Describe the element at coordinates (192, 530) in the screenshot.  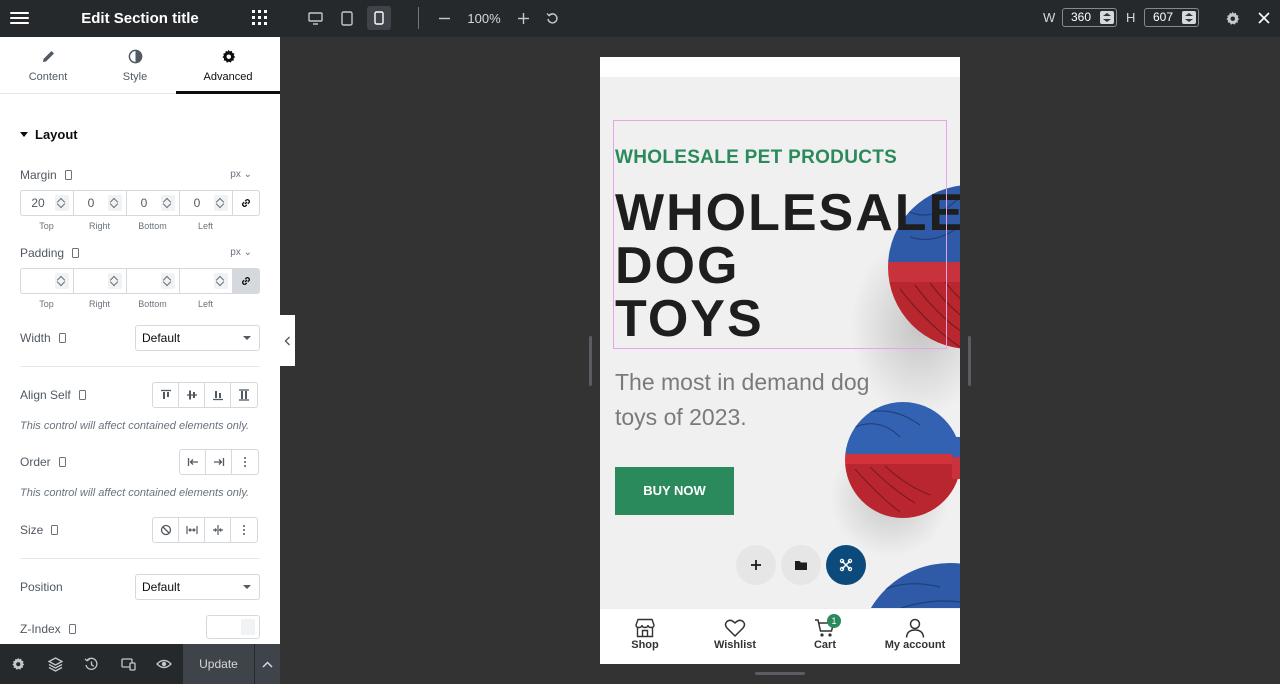
I see `size-grow-button` at that location.